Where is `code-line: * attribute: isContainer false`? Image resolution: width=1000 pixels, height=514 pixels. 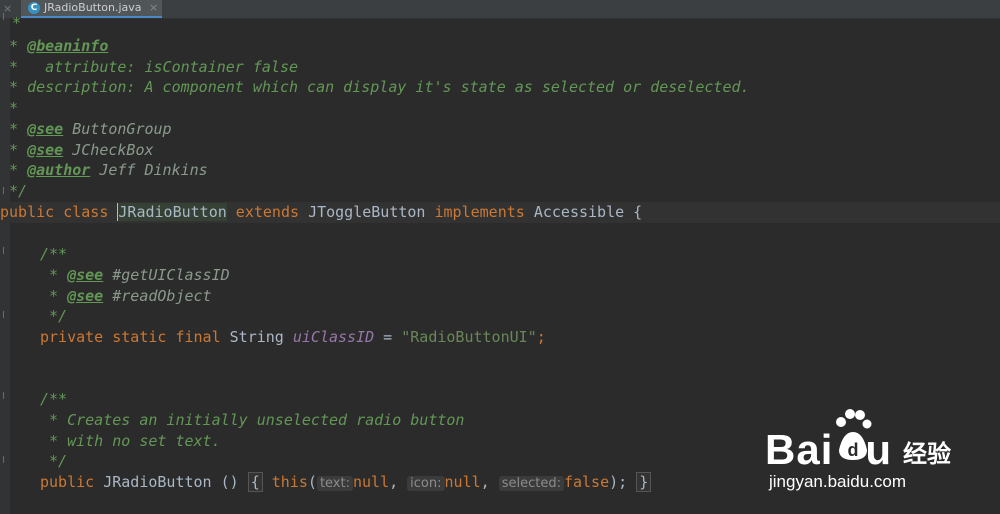
code-line: * attribute: isContainer false is located at coordinates (149, 67).